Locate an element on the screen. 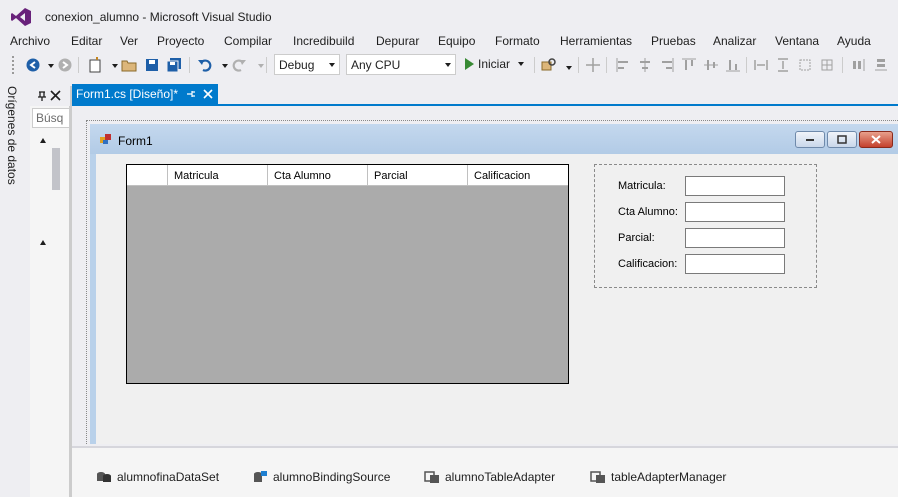 This screenshot has height=497, width=898. new-project-icon is located at coordinates (95, 65).